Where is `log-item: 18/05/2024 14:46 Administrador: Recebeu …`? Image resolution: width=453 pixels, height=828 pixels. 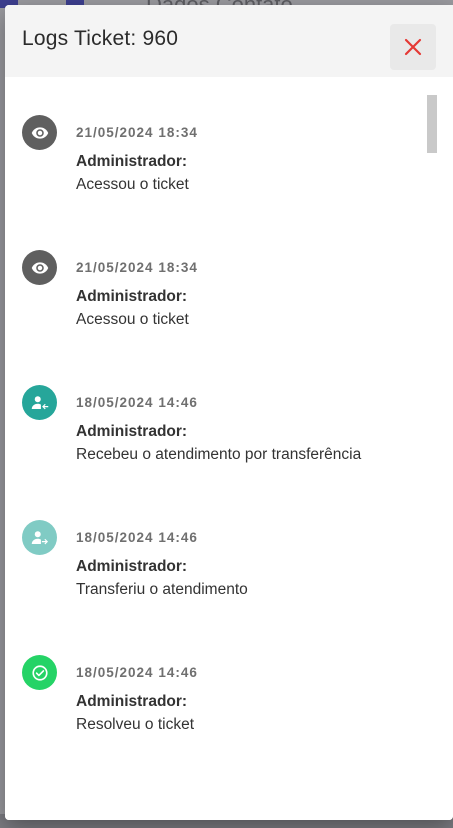
log-item: 18/05/2024 14:46 Administrador: Recebeu … is located at coordinates (229, 445).